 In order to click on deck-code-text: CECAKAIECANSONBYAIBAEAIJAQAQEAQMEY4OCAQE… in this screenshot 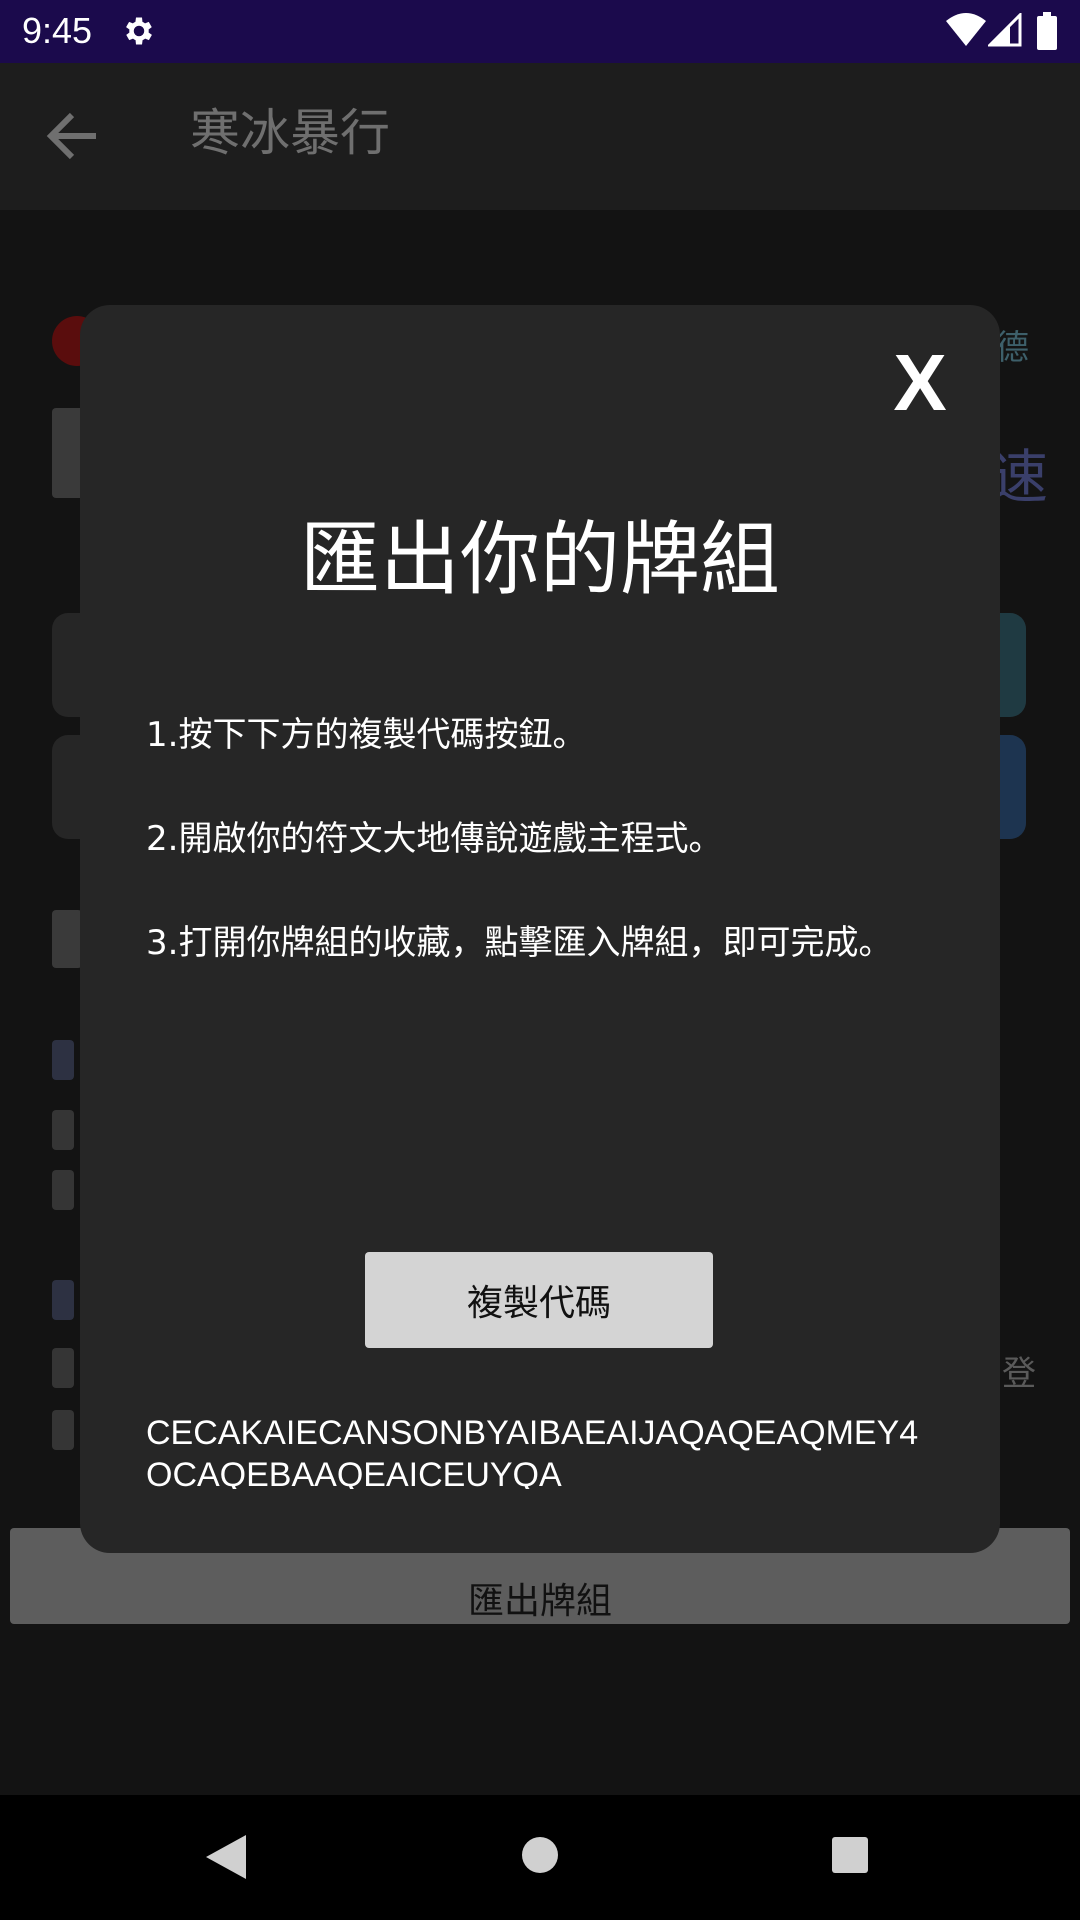, I will do `click(541, 1450)`.